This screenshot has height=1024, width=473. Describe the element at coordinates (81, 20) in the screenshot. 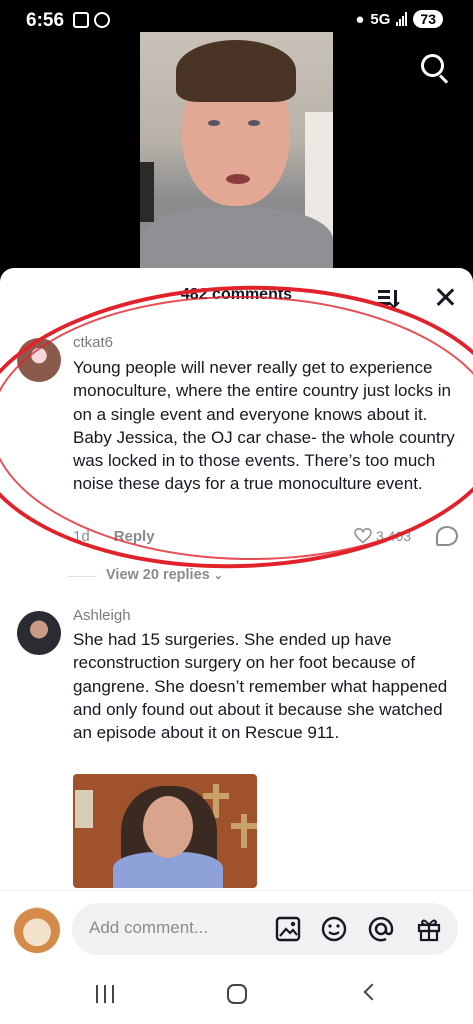

I see `notification-icon` at that location.